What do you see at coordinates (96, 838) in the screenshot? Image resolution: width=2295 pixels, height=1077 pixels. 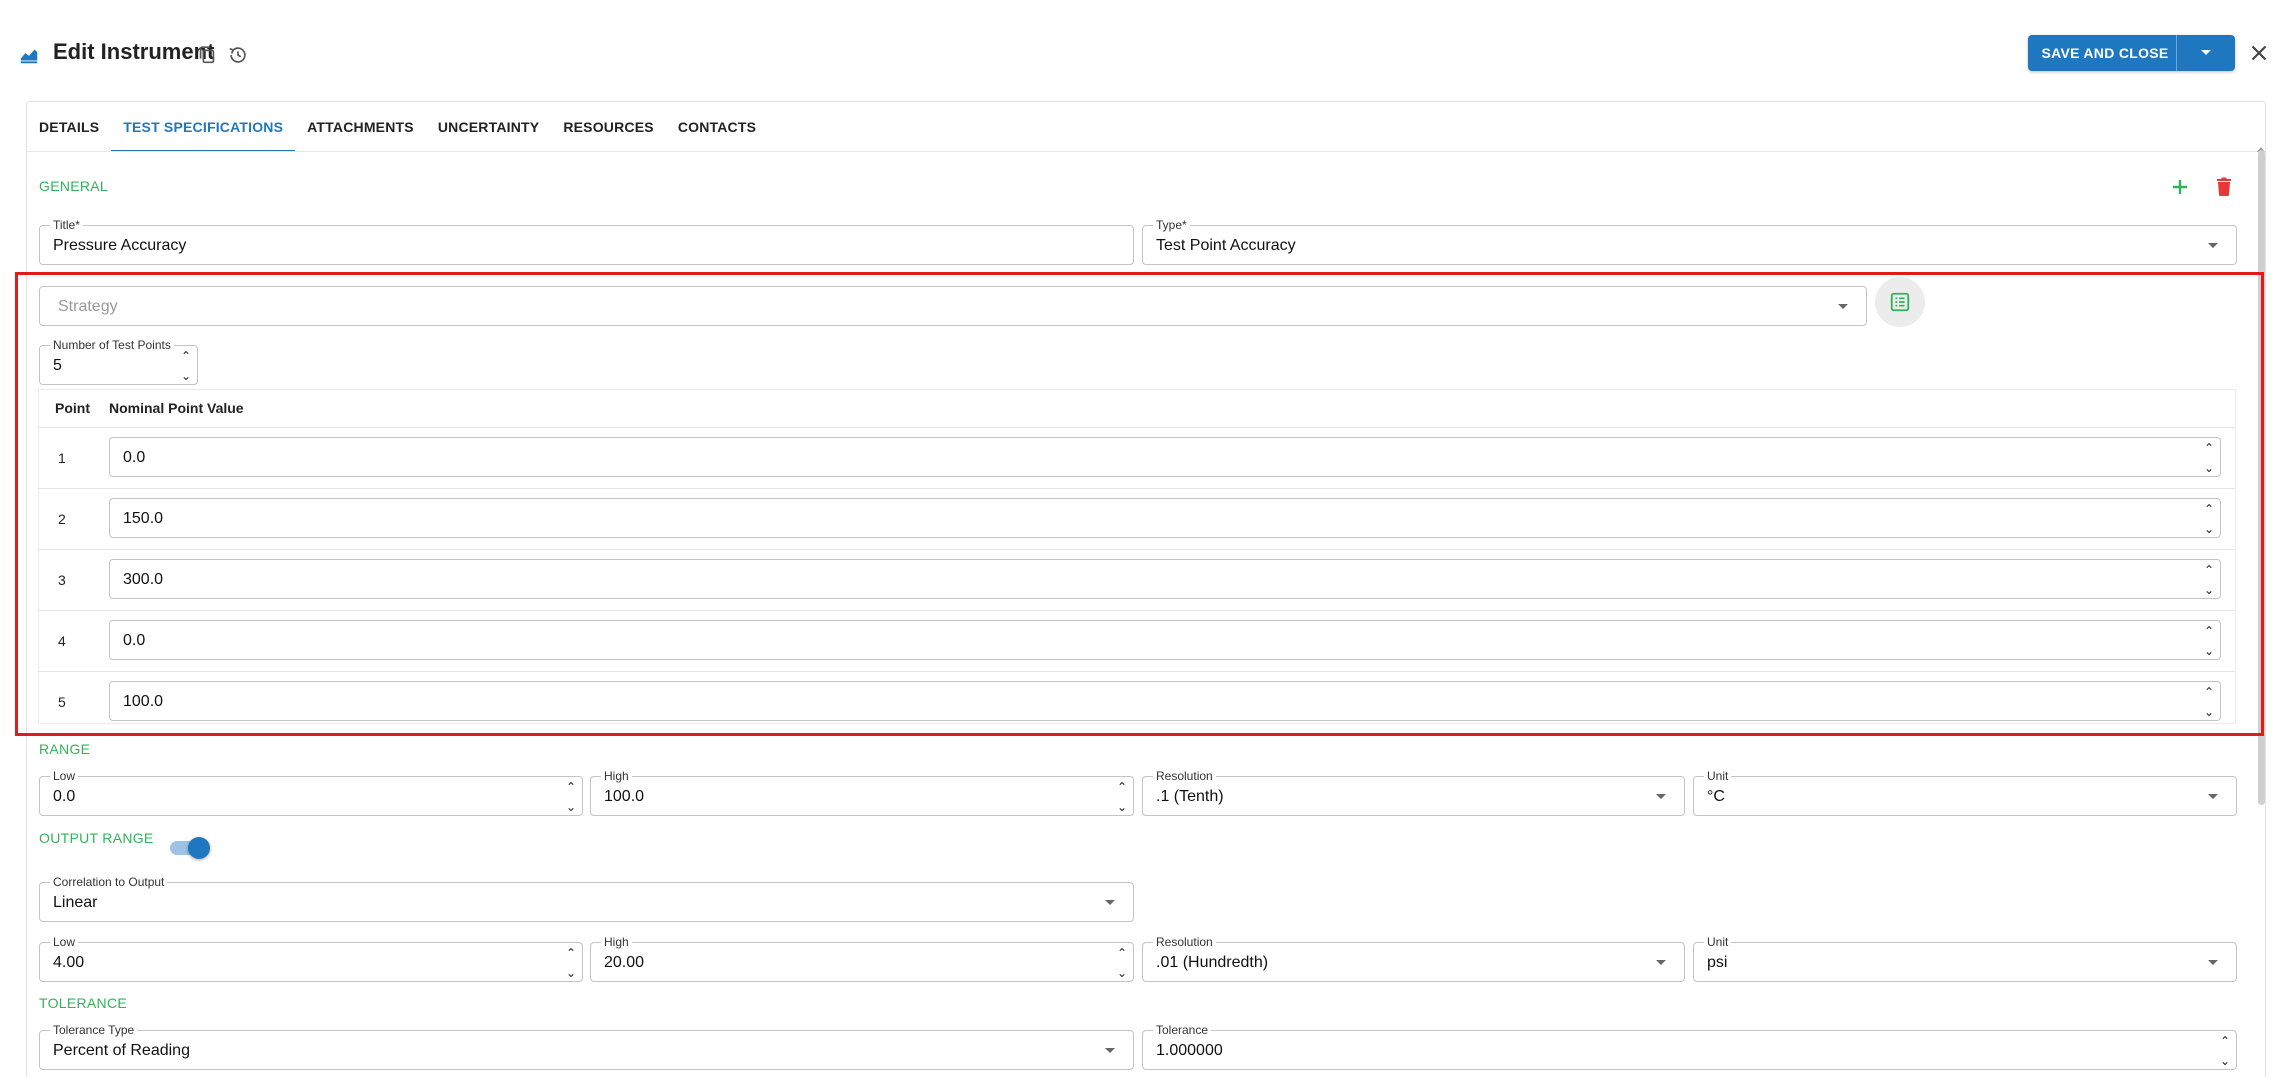 I see `section-output-range: OUTPUT RANGE` at bounding box center [96, 838].